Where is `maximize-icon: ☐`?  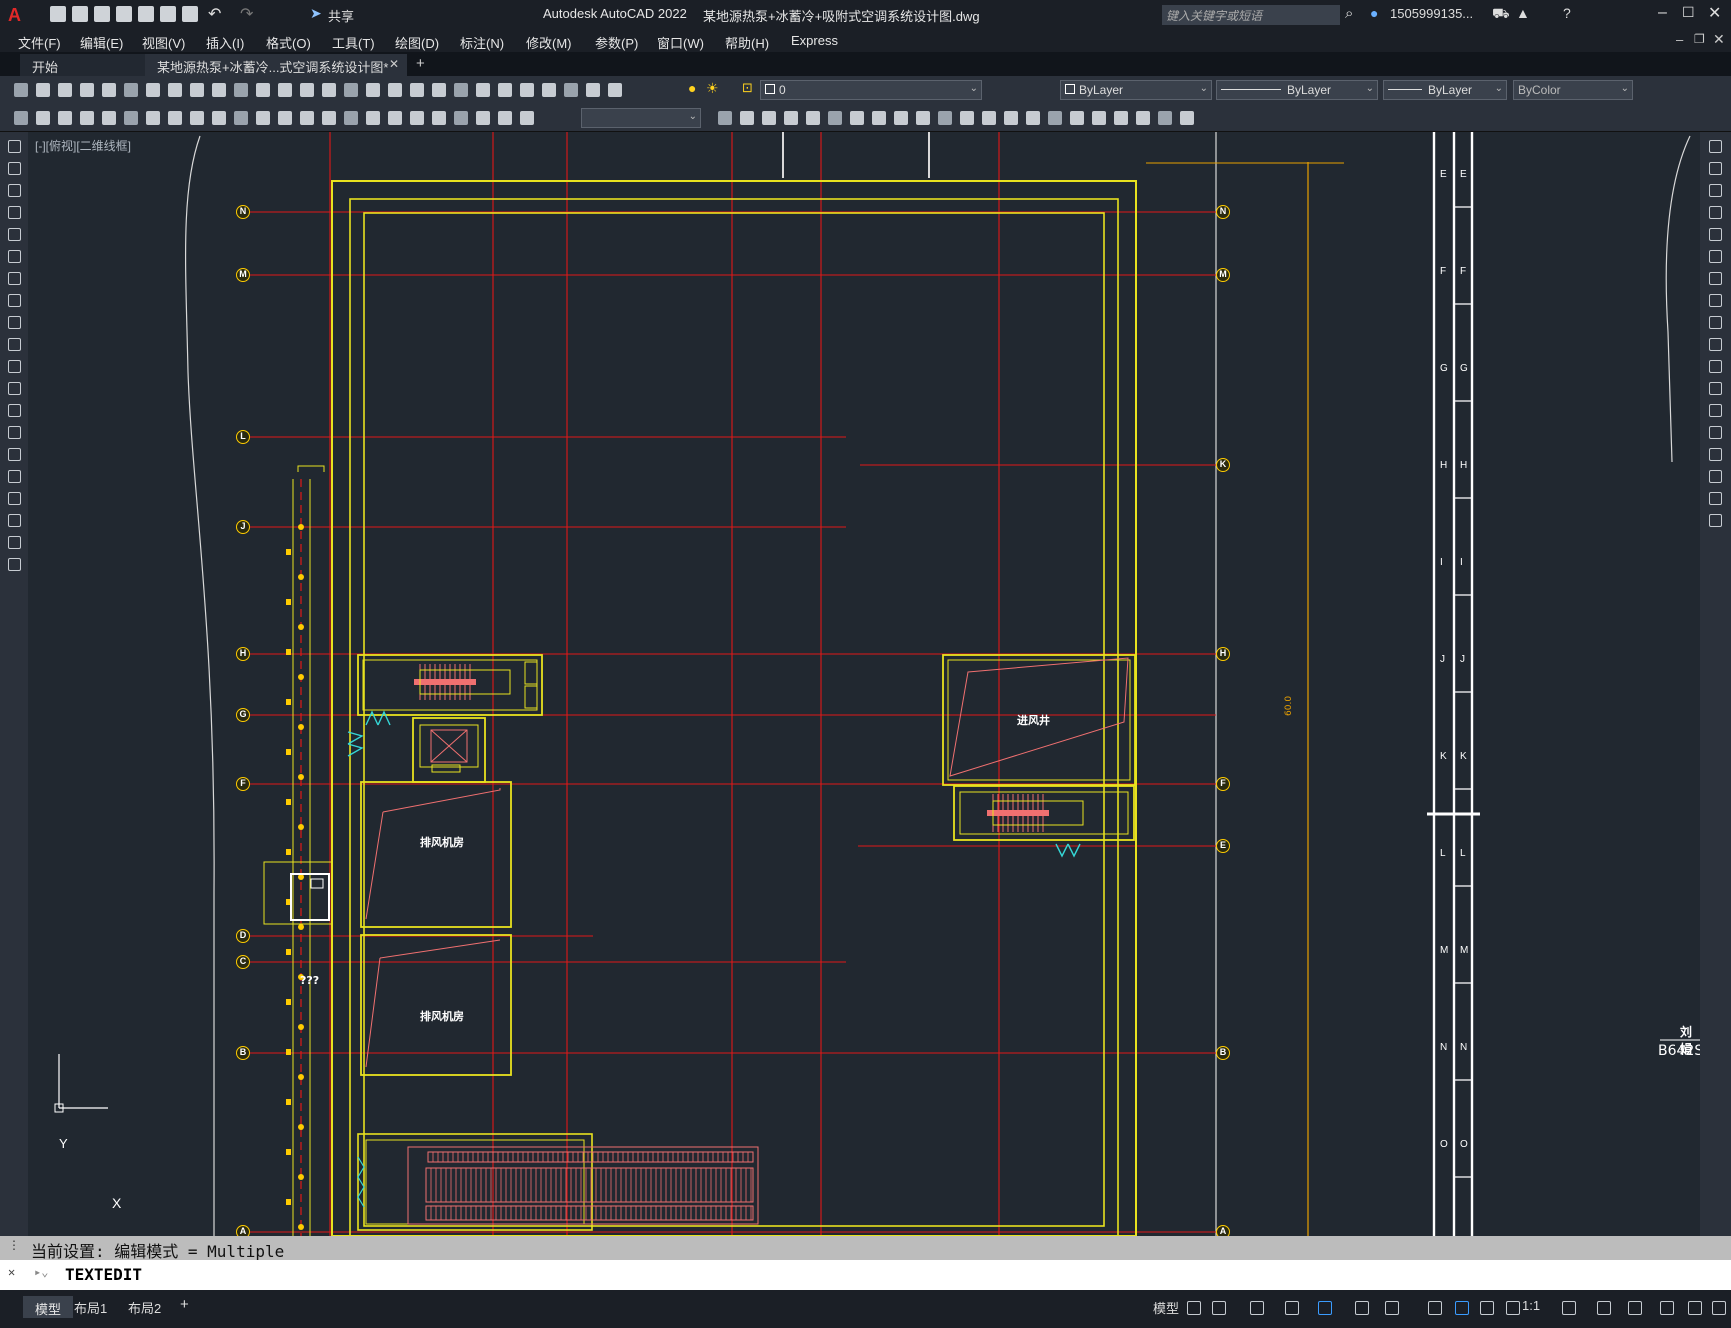
maximize-icon: ☐ is located at coordinates (1688, 12).